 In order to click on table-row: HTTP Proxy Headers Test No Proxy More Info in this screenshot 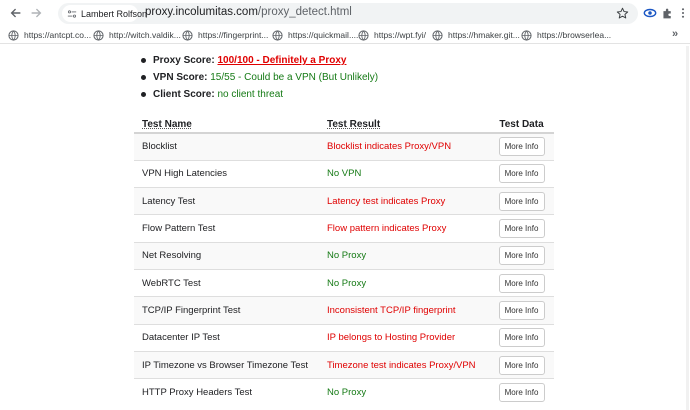, I will do `click(344, 392)`.